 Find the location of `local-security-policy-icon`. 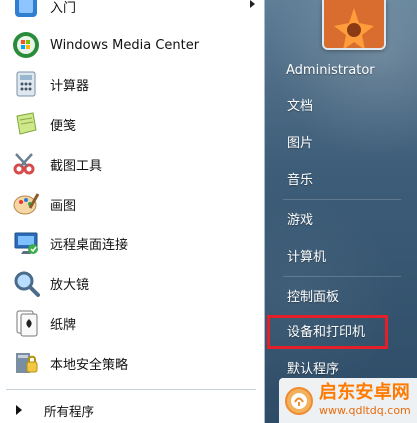

local-security-policy-icon is located at coordinates (26, 363).